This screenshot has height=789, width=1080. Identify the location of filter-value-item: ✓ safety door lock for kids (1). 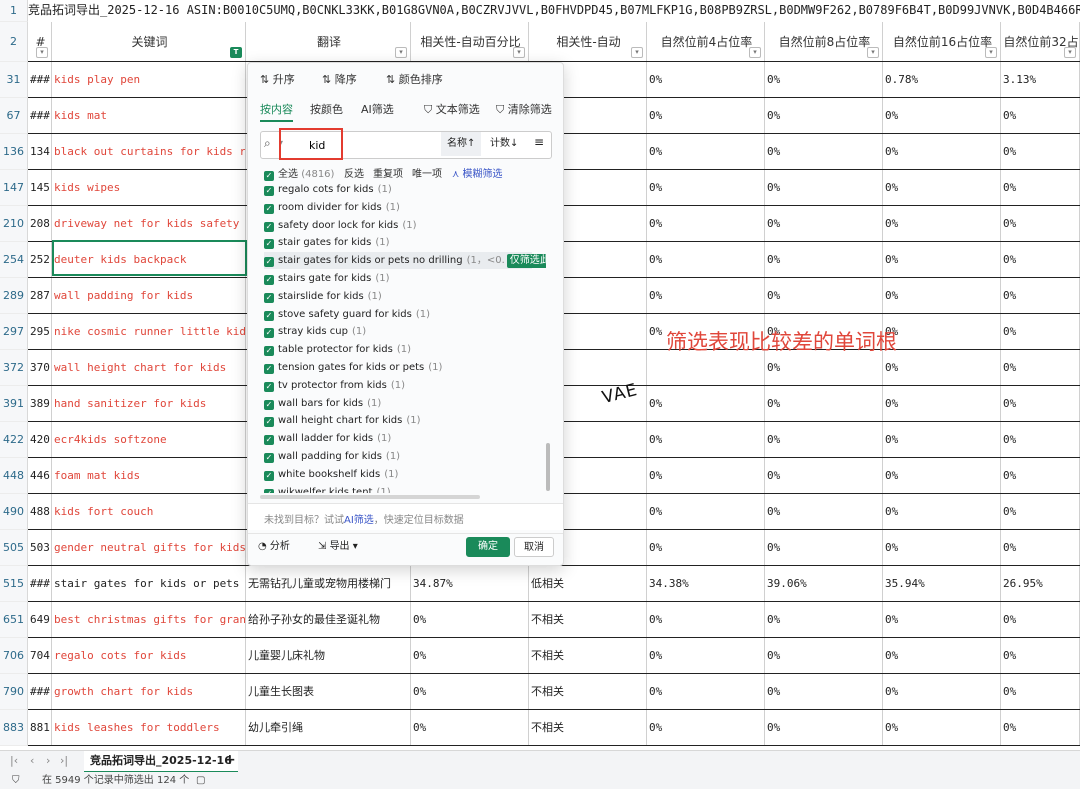
(340, 225).